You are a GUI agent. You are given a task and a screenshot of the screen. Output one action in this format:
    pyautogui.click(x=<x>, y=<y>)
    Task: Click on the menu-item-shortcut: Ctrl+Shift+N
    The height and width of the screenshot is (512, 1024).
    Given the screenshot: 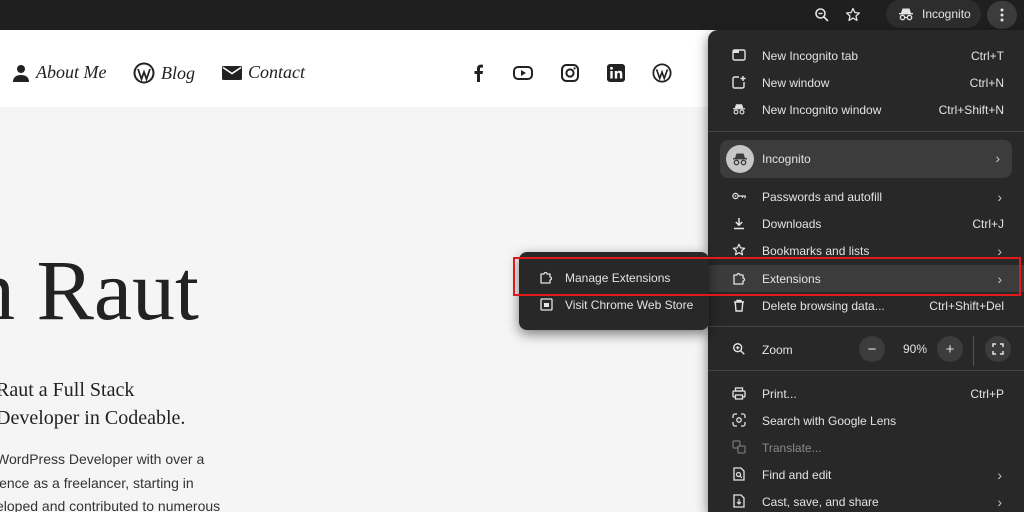 What is the action you would take?
    pyautogui.click(x=971, y=109)
    